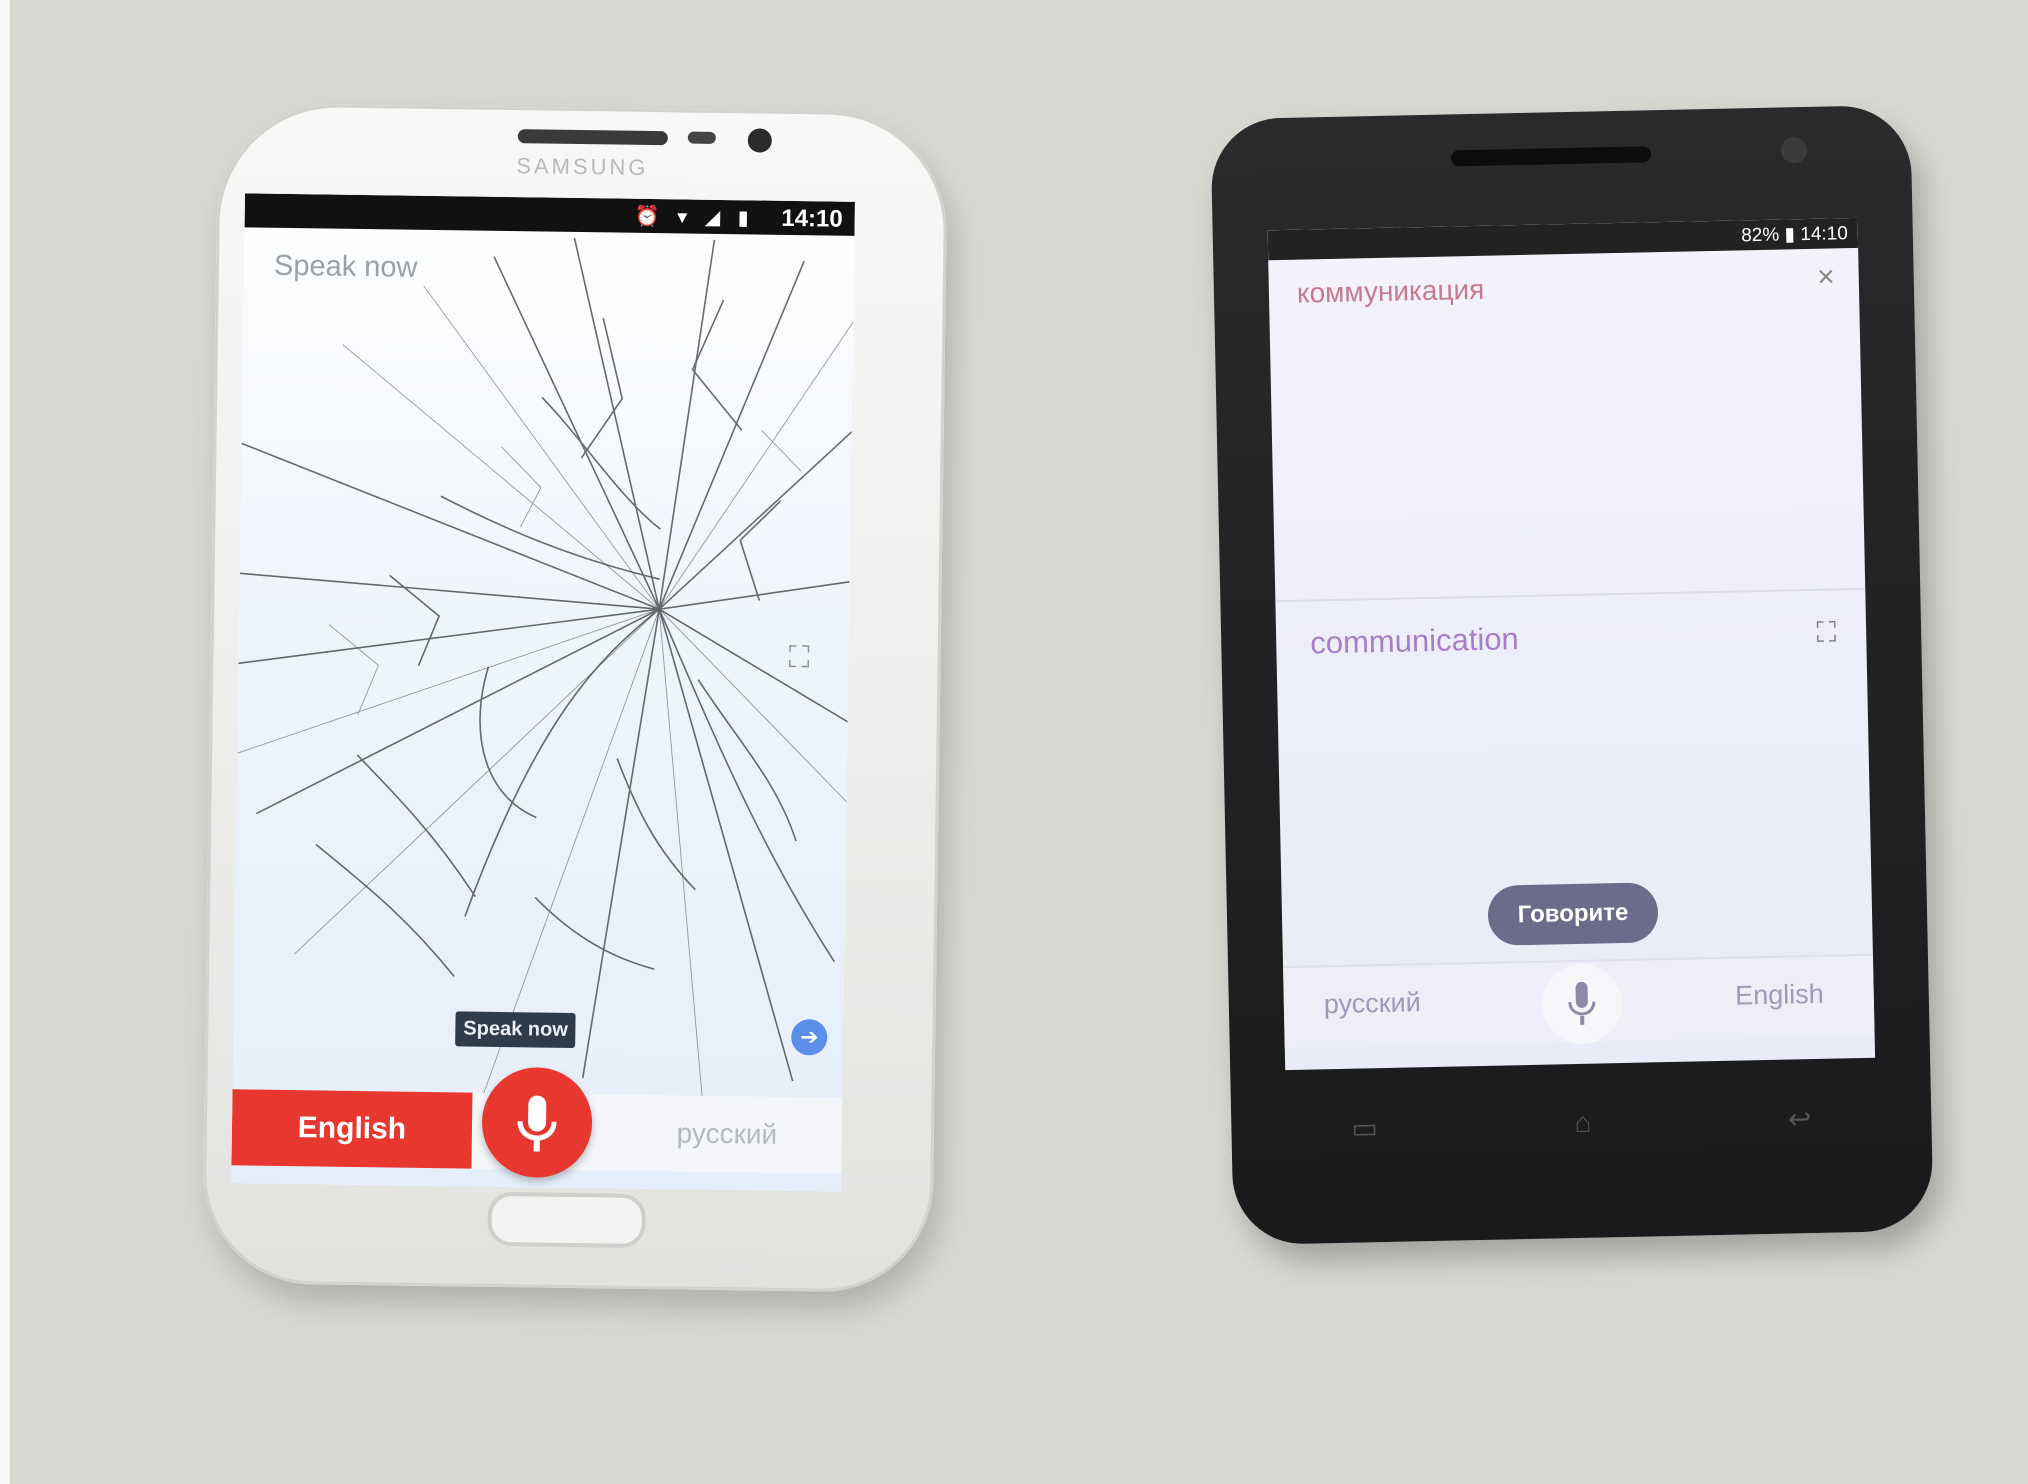 This screenshot has height=1484, width=2028. Describe the element at coordinates (1551, 156) in the screenshot. I see `right-phone-earpiece` at that location.